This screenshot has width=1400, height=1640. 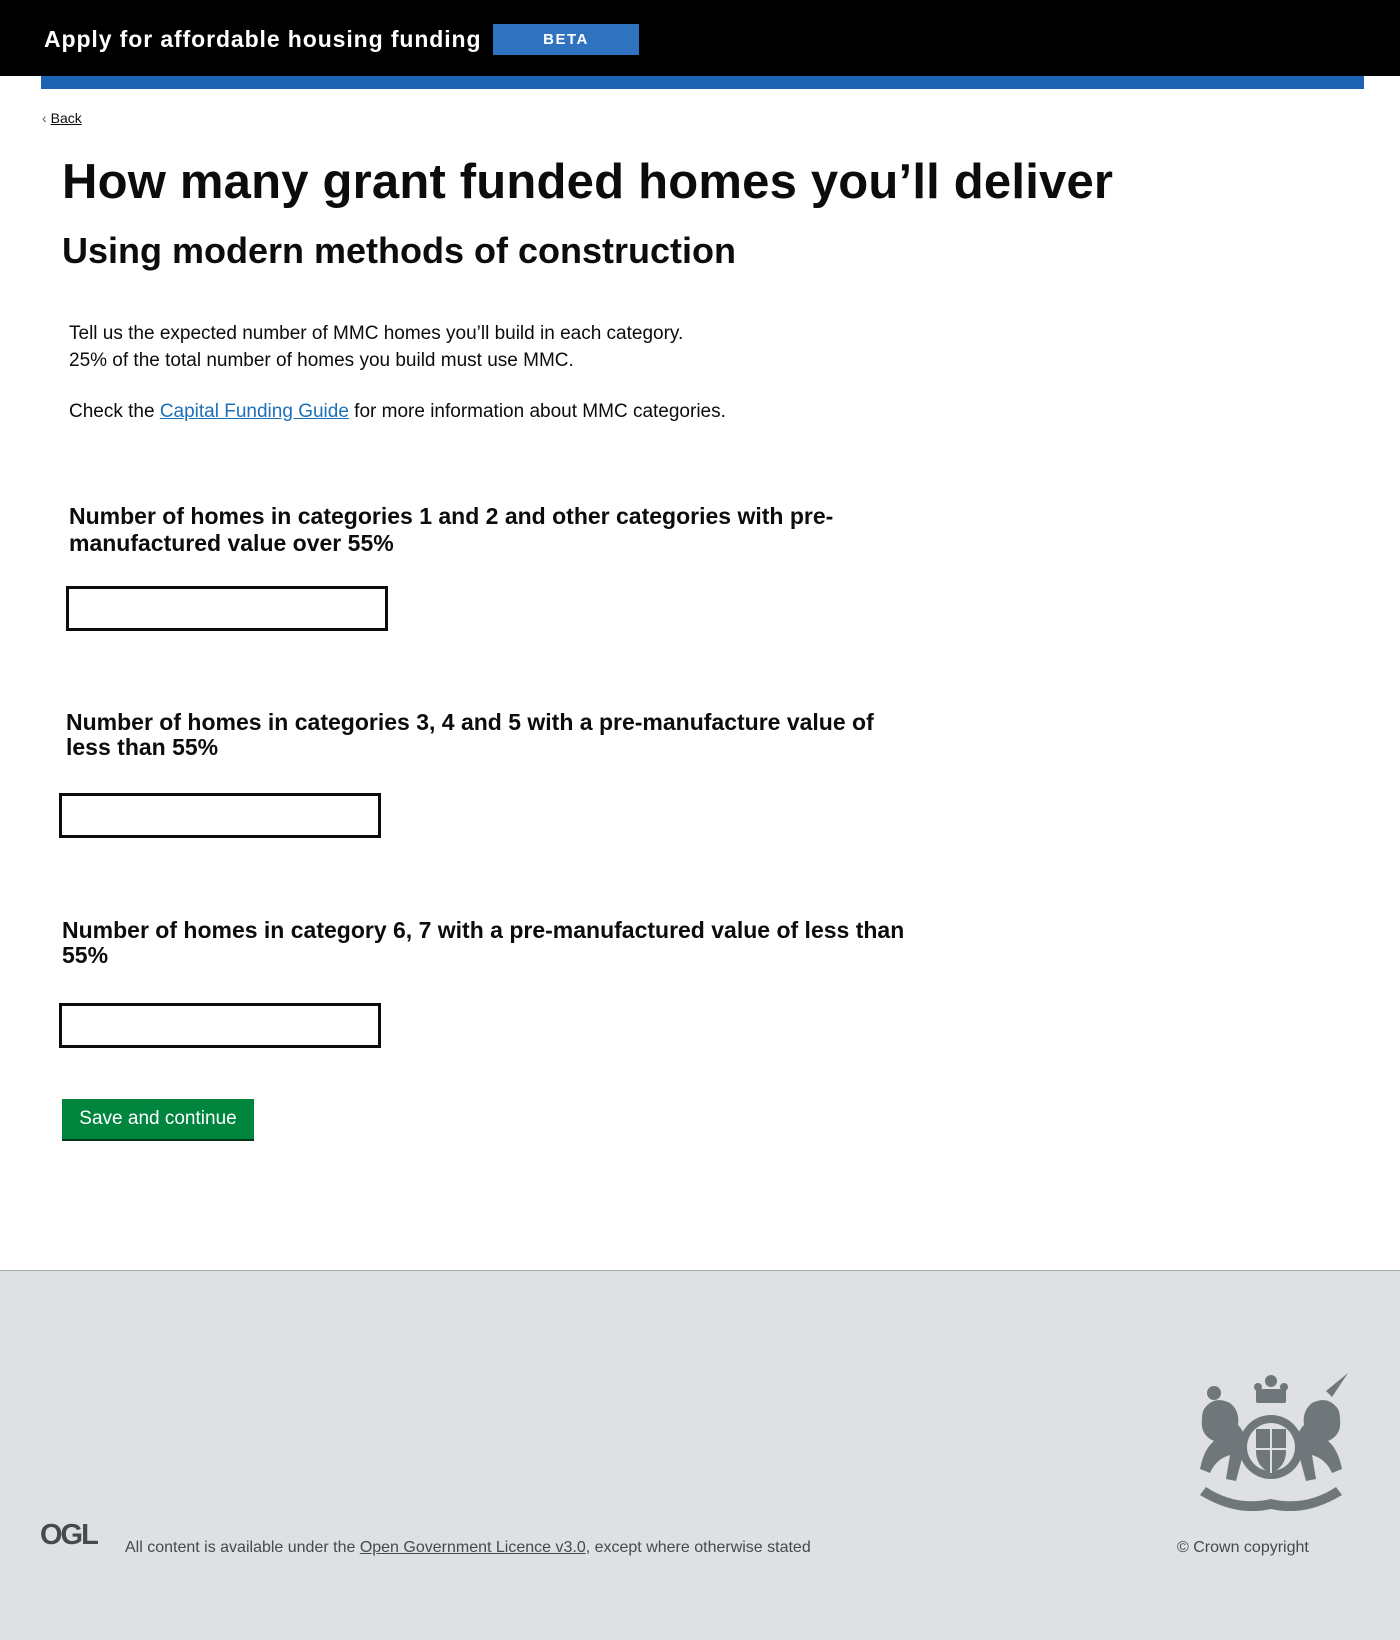 What do you see at coordinates (66, 118) in the screenshot?
I see `back-link-label: Back` at bounding box center [66, 118].